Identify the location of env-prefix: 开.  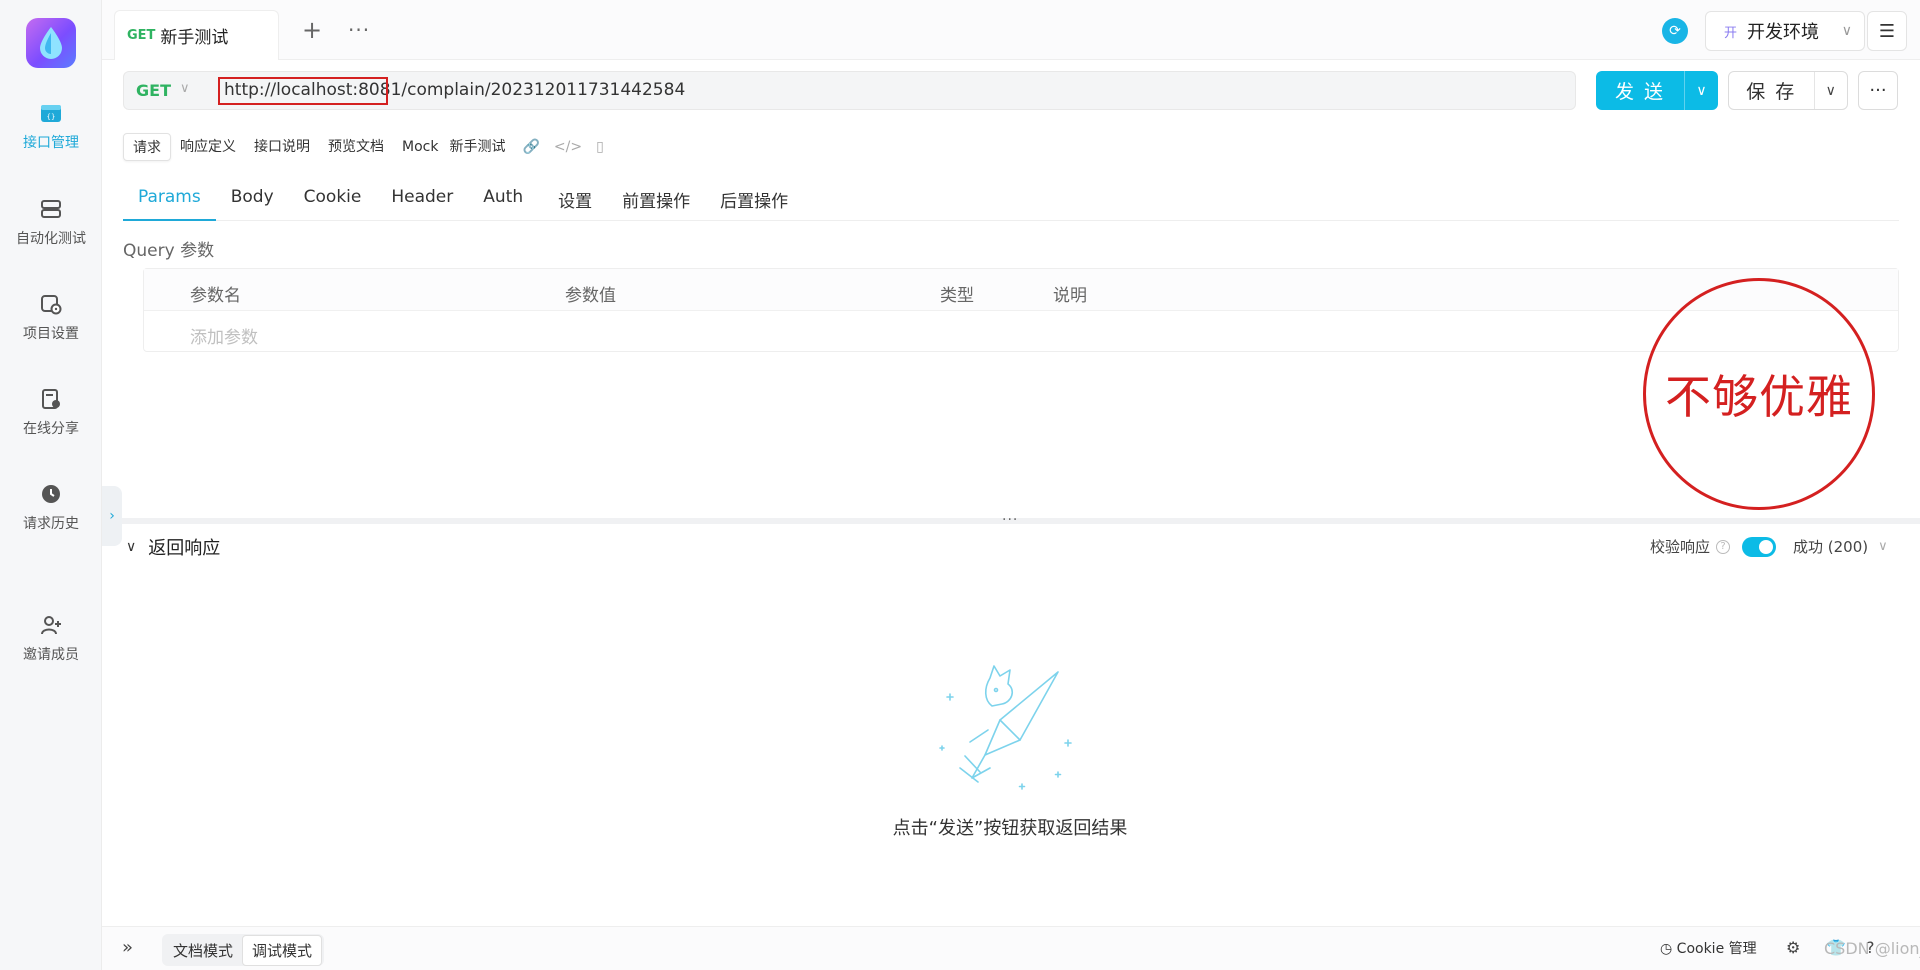
(1731, 33).